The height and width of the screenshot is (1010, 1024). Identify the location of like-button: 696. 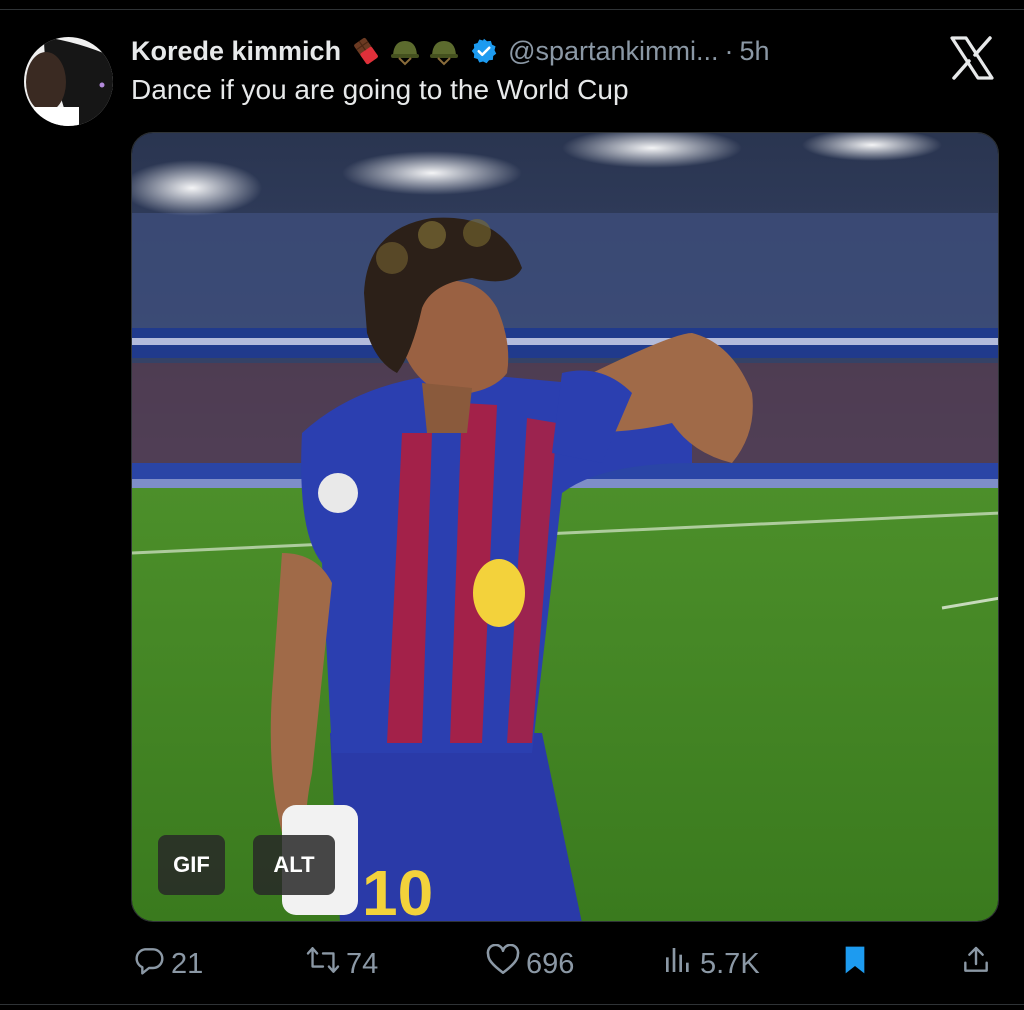
(530, 964).